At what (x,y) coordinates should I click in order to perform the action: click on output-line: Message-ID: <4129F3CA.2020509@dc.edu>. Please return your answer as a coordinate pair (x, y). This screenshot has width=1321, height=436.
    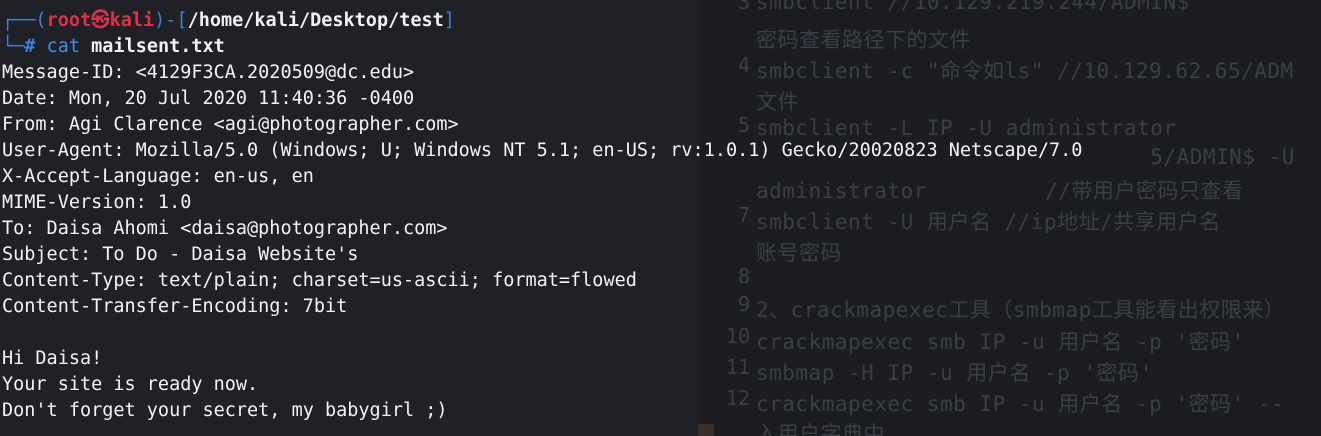
    Looking at the image, I should click on (208, 72).